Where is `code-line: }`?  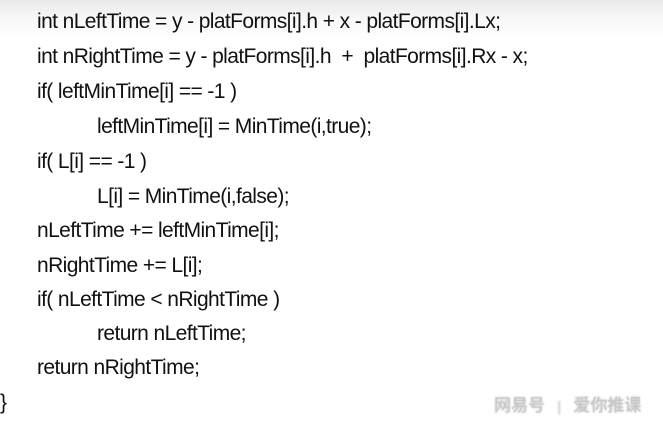
code-line: } is located at coordinates (3, 402).